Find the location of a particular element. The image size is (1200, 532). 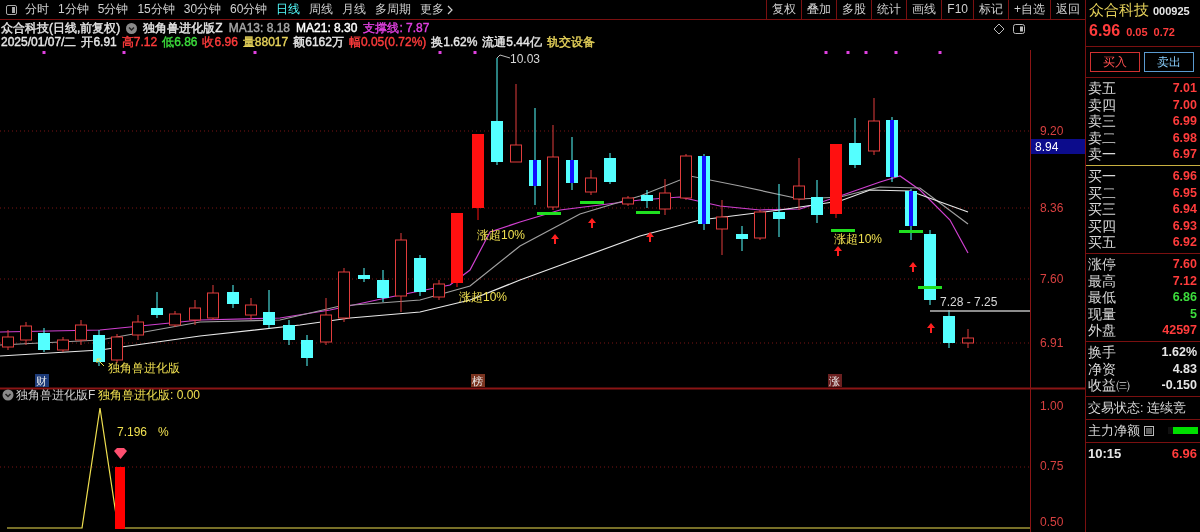

current-price-tag: 8.94 is located at coordinates (1058, 146).